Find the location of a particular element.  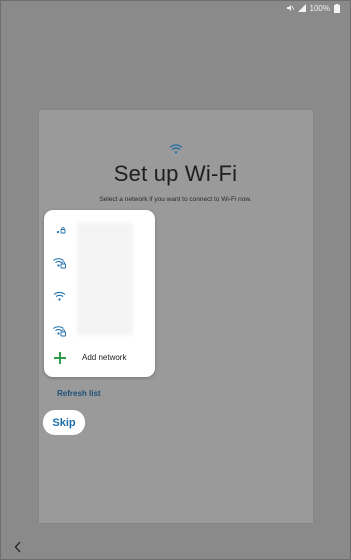

battery-icon is located at coordinates (337, 8).